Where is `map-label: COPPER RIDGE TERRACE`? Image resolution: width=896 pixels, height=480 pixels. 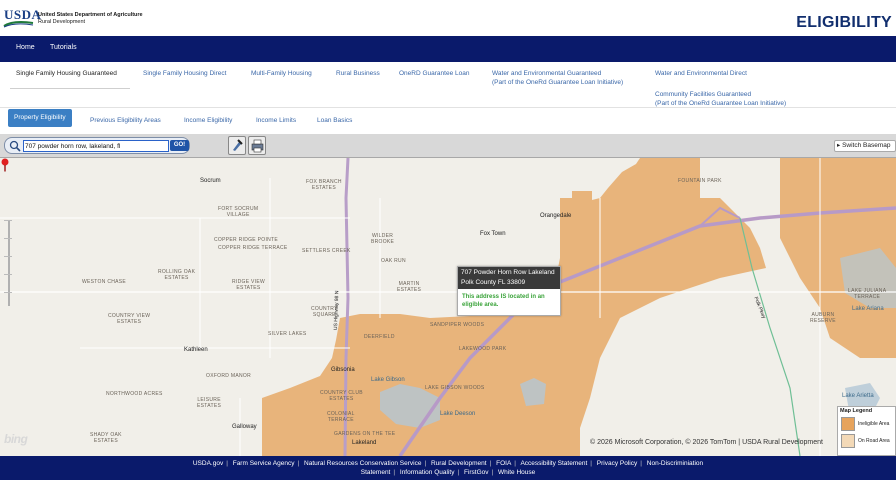
map-label: COPPER RIDGE TERRACE is located at coordinates (253, 248).